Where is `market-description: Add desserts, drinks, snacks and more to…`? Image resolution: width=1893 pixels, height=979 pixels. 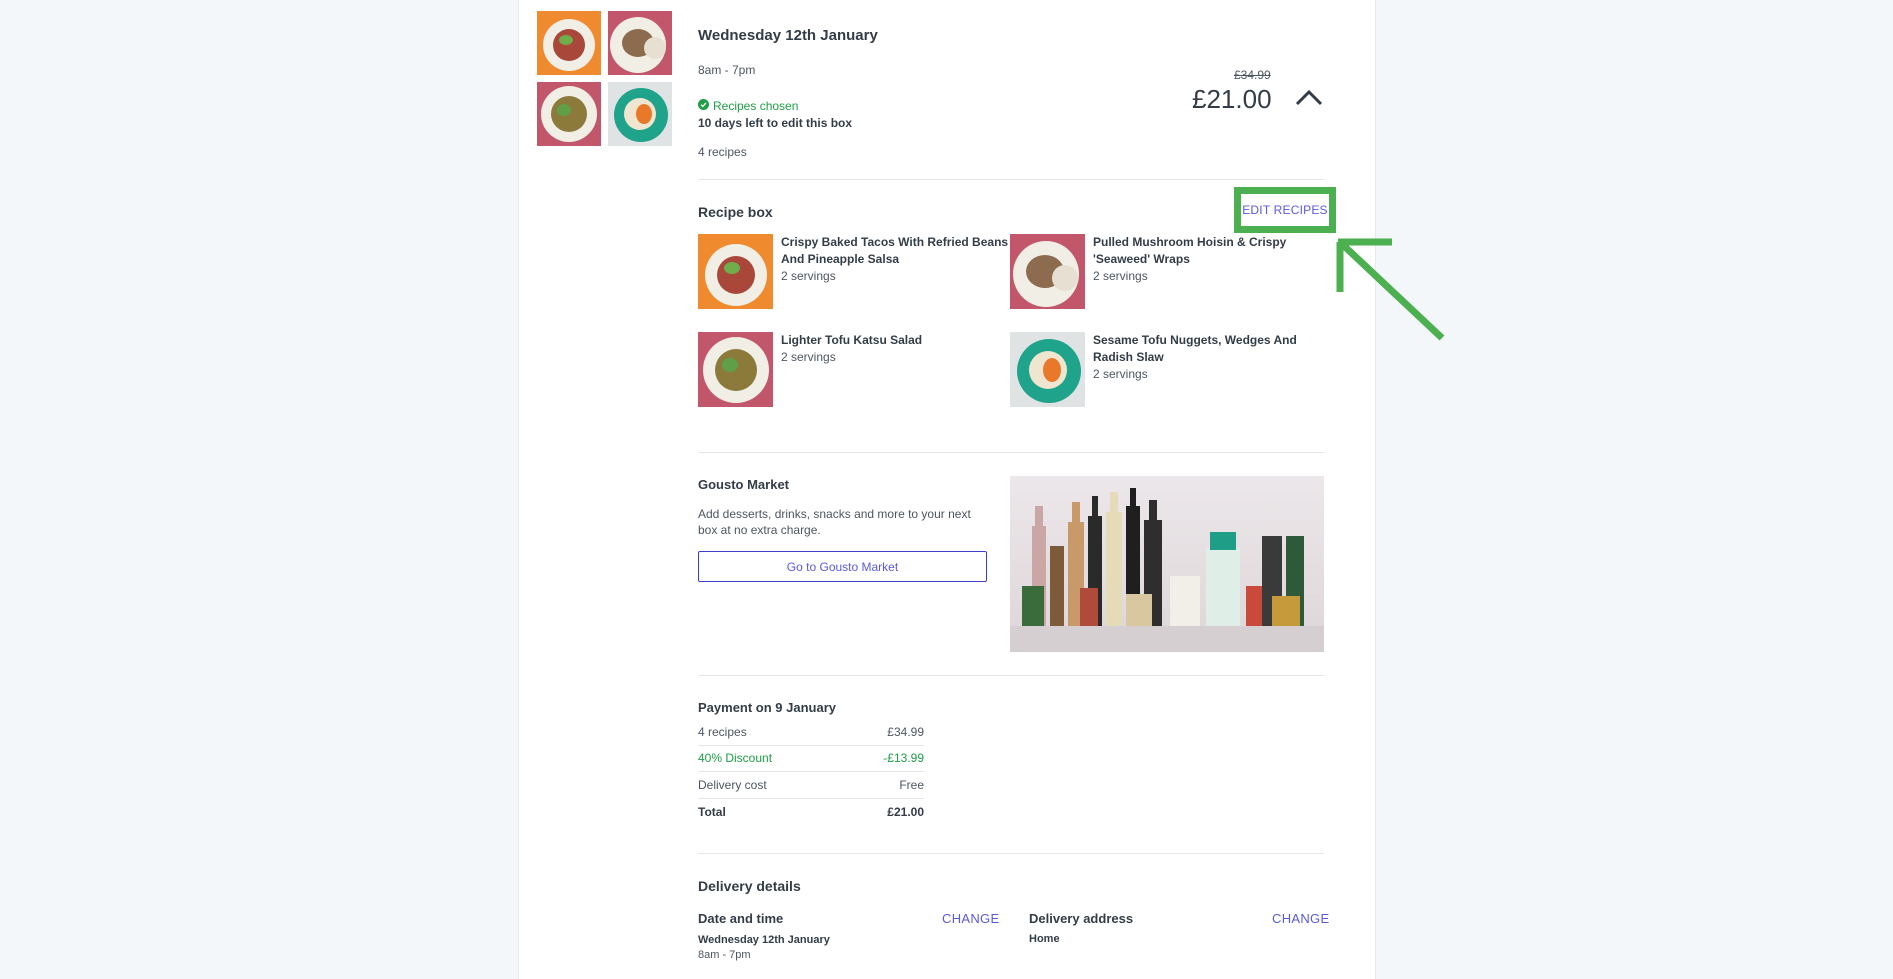 market-description: Add desserts, drinks, snacks and more to… is located at coordinates (834, 522).